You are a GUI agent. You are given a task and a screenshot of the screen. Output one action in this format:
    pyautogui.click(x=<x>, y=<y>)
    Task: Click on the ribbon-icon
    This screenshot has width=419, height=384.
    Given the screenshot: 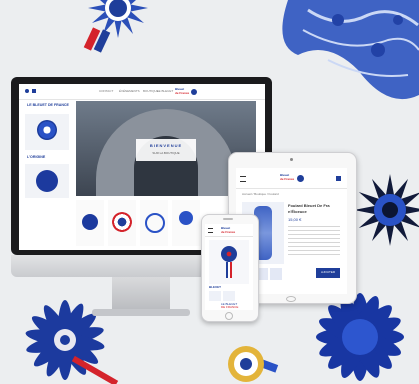 What is the action you would take?
    pyautogui.click(x=229, y=270)
    